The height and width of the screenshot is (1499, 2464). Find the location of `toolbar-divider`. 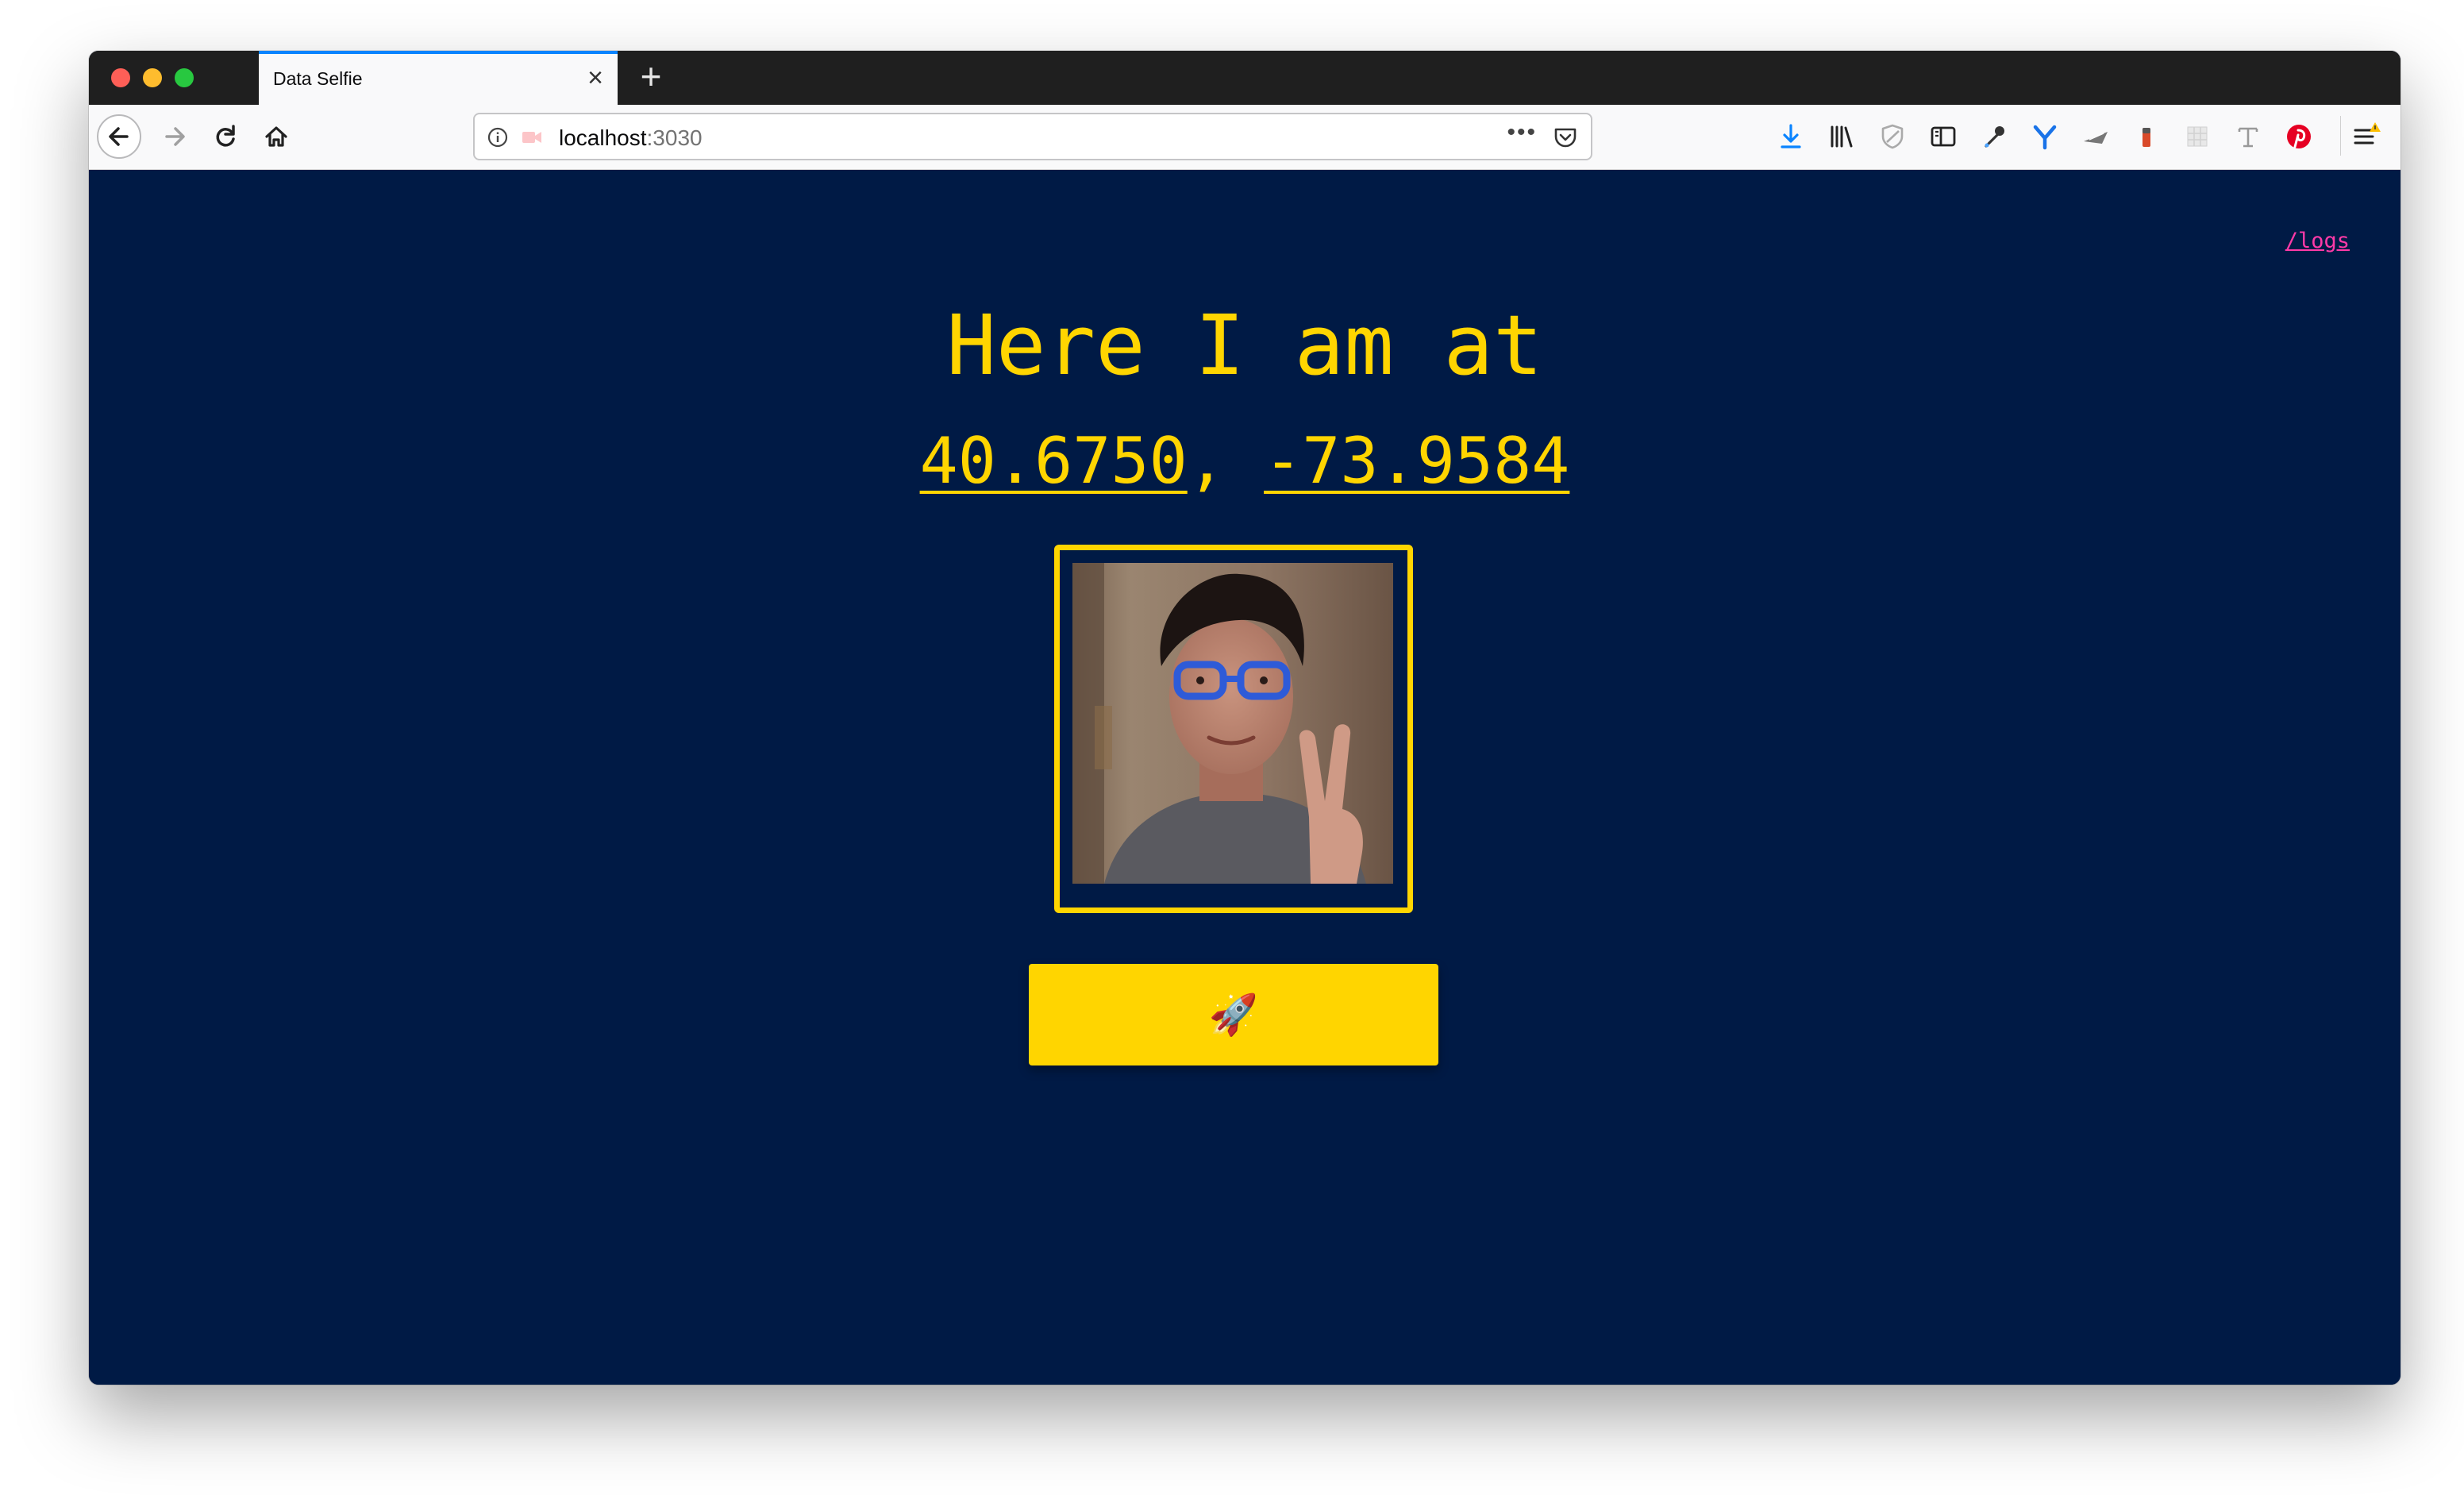

toolbar-divider is located at coordinates (2340, 136).